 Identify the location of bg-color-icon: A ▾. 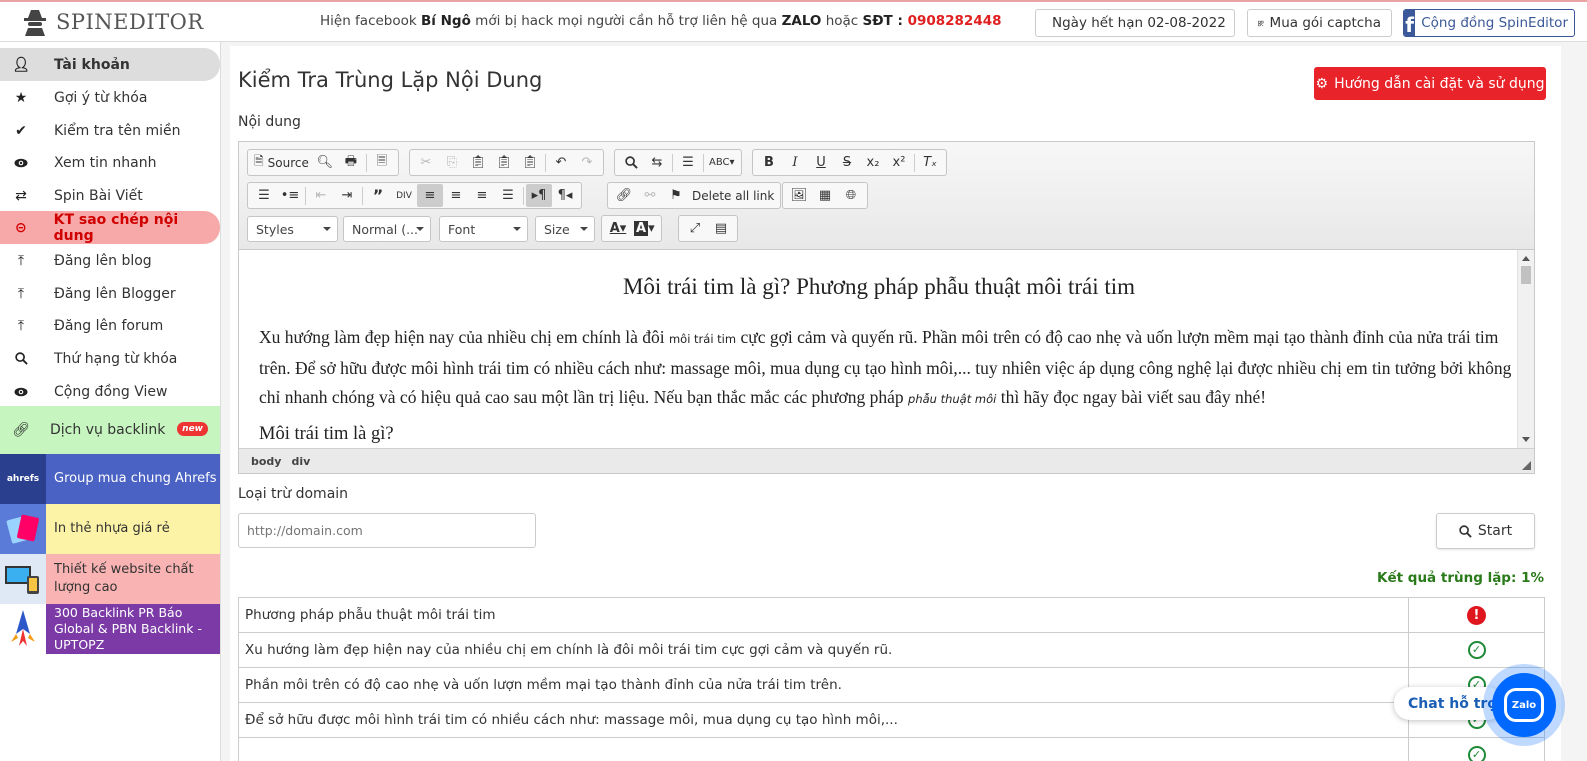
(644, 228).